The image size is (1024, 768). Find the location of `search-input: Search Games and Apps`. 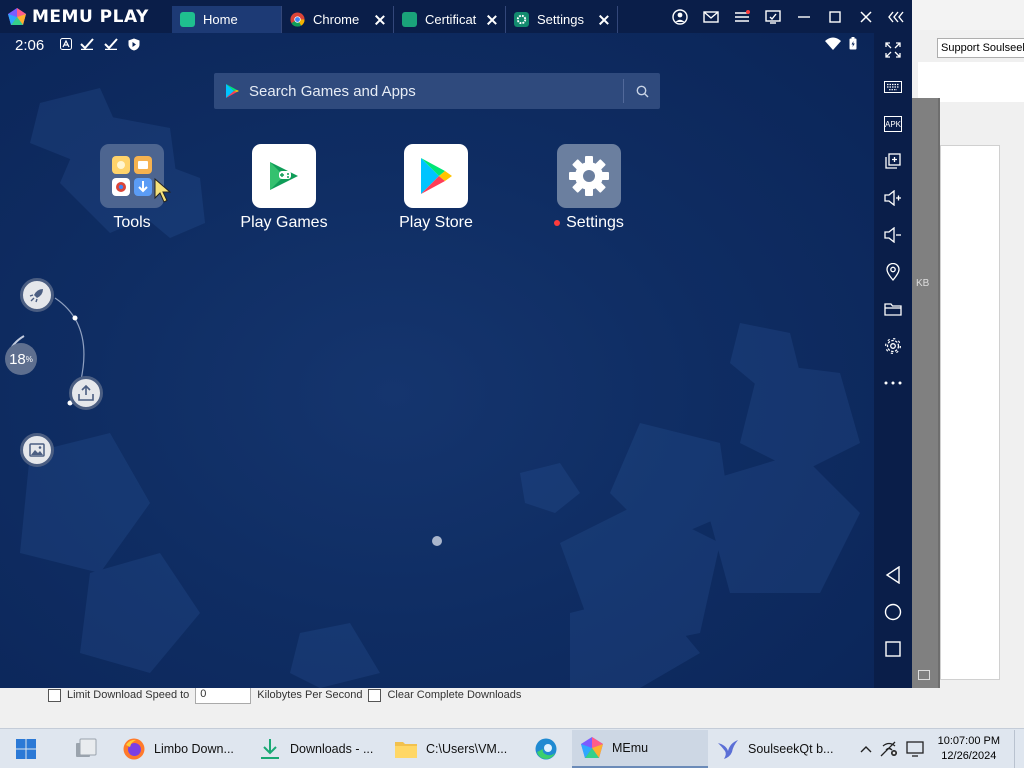

search-input: Search Games and Apps is located at coordinates (436, 91).